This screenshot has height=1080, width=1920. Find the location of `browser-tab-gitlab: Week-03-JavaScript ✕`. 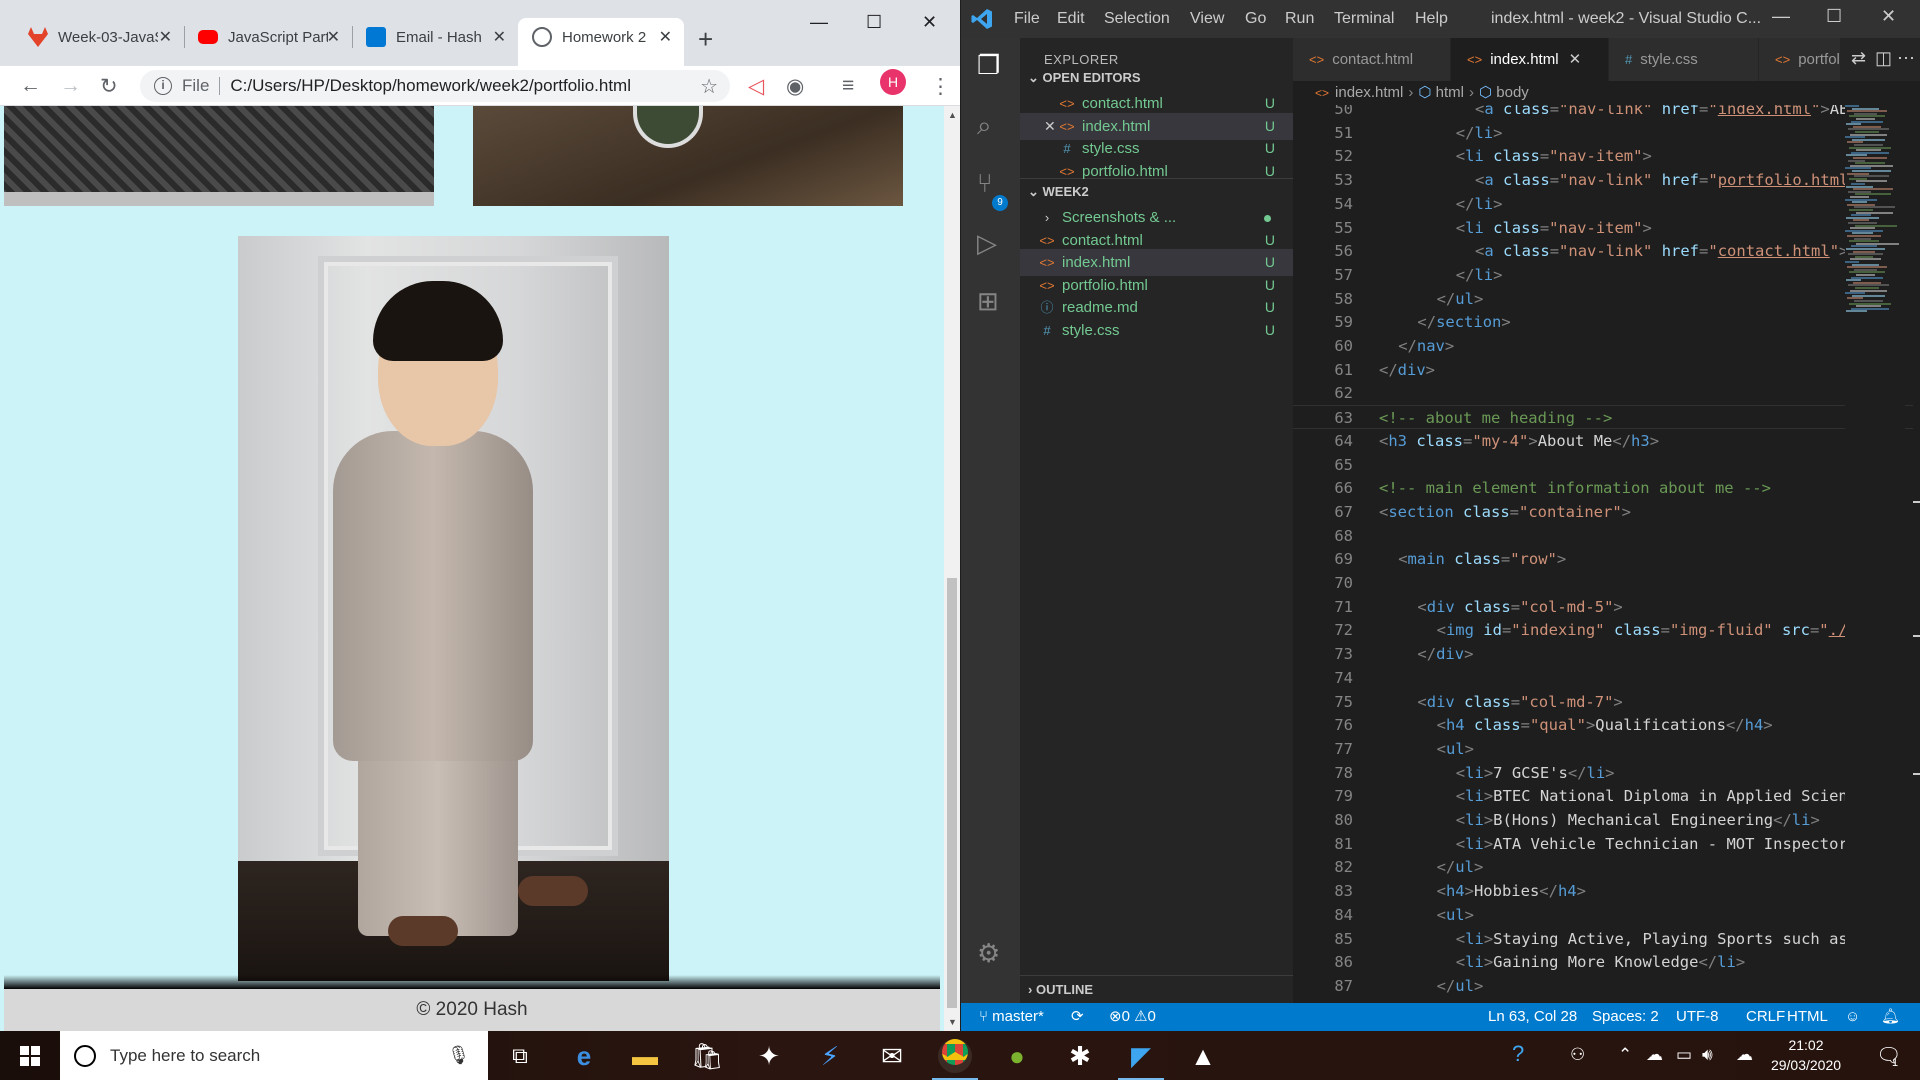

browser-tab-gitlab: Week-03-JavaScript ✕ is located at coordinates (99, 37).